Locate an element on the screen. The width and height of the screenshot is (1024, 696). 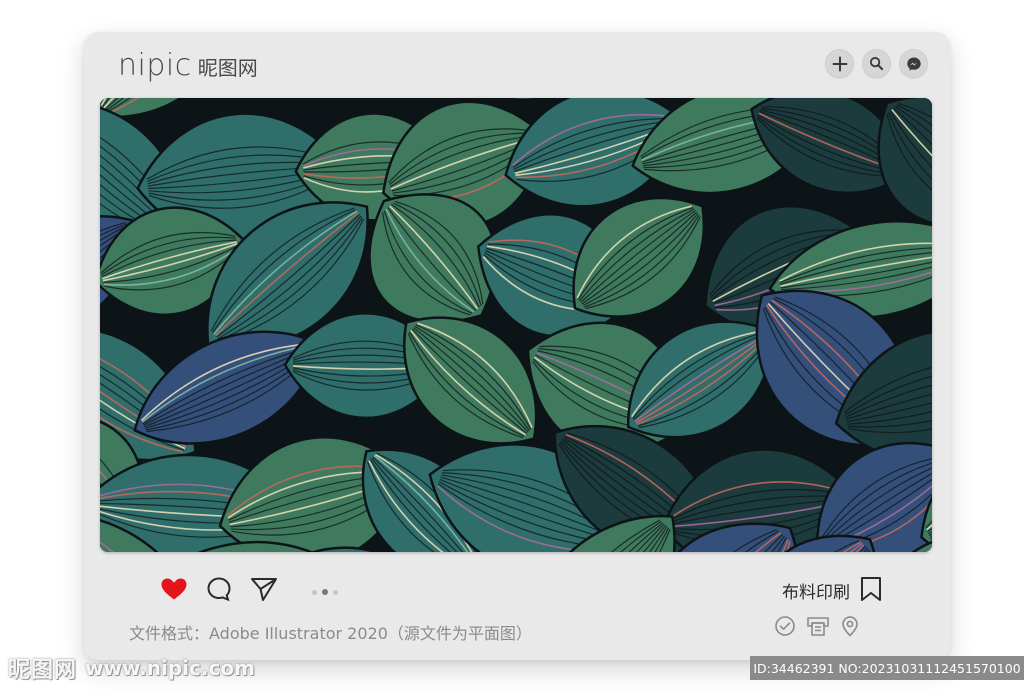
verify-button is located at coordinates (785, 626).